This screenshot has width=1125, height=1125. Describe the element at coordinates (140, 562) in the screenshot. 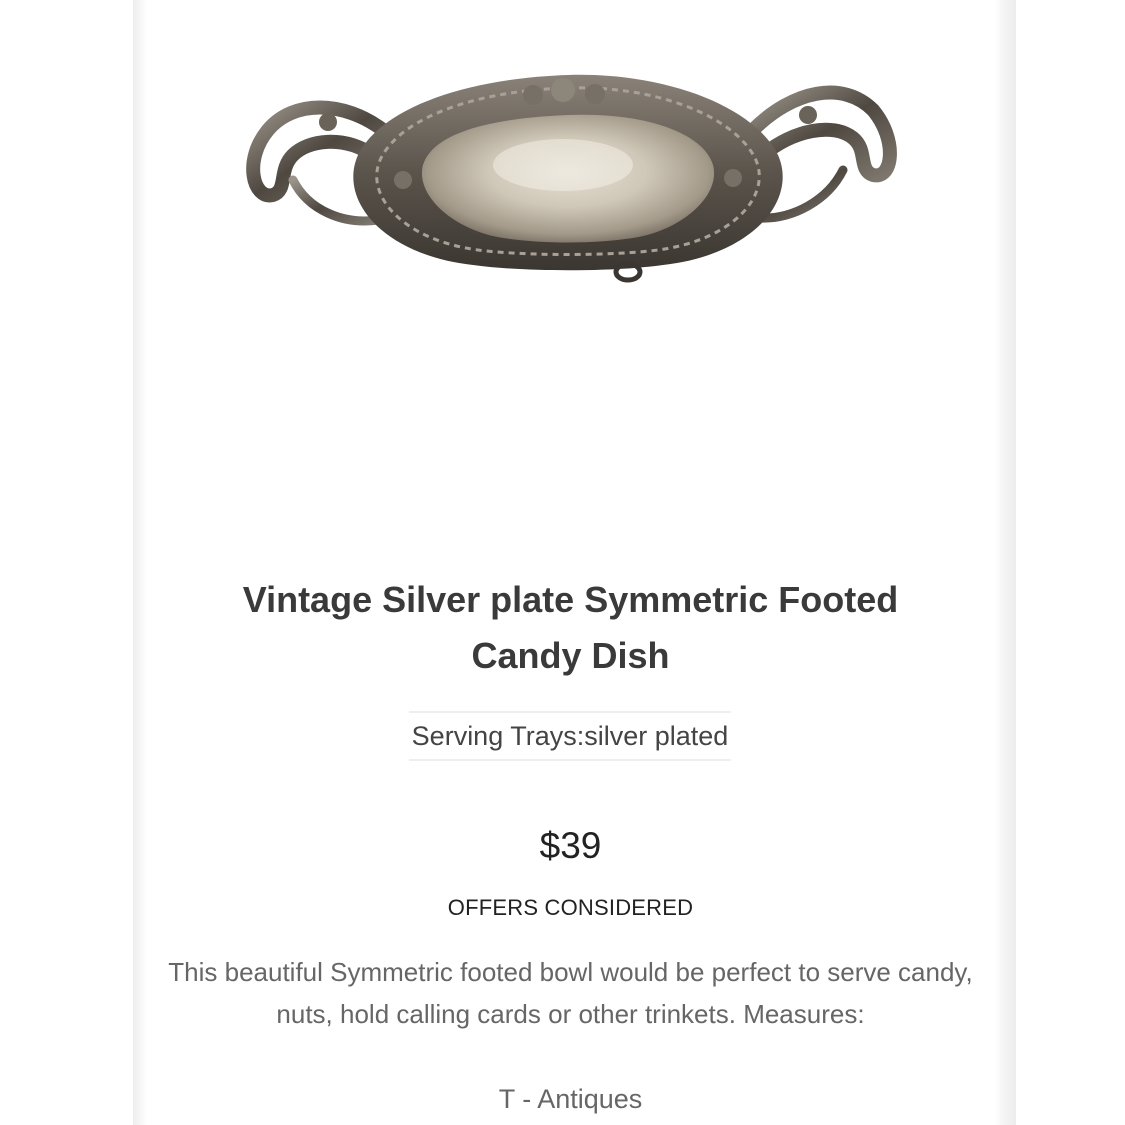

I see `left-page-shadow` at that location.